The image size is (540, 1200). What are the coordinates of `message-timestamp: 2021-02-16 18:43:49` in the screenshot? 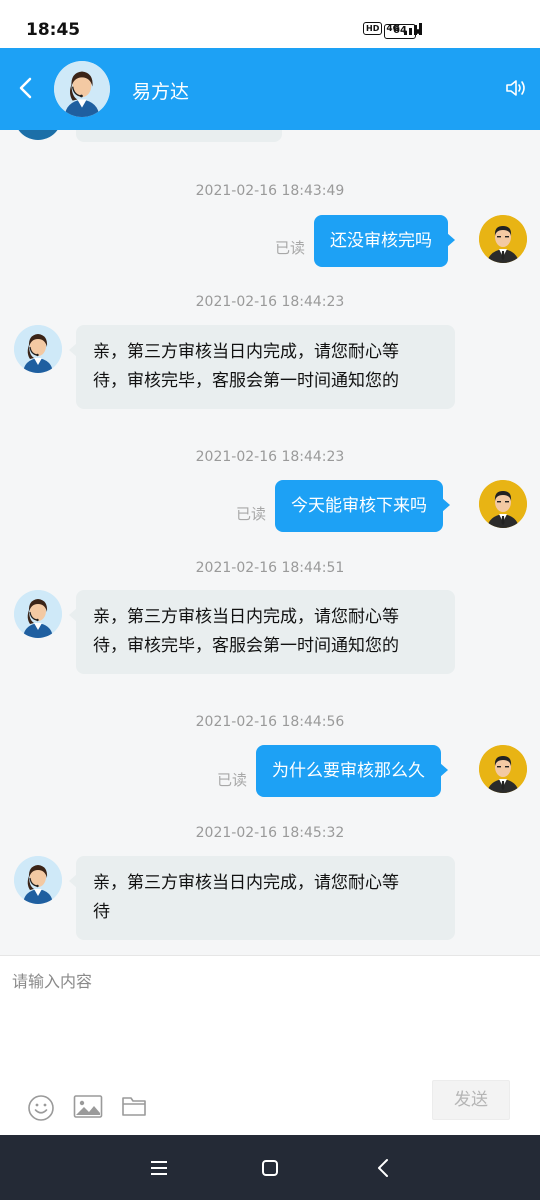 It's located at (270, 191).